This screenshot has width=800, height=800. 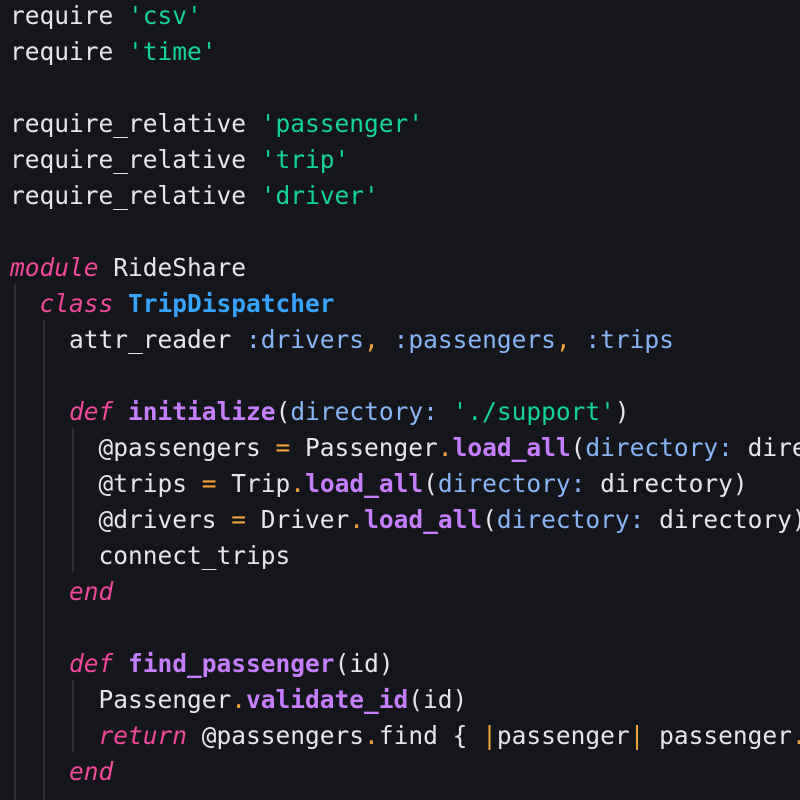 I want to click on code-token: :trips, so click(x=629, y=339).